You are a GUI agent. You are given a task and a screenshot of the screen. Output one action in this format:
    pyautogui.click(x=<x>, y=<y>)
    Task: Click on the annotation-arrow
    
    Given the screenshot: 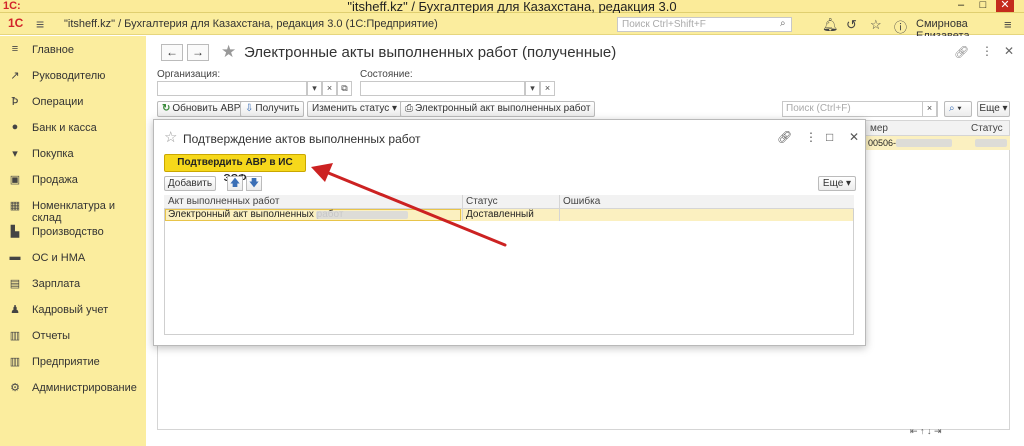 What is the action you would take?
    pyautogui.click(x=409, y=205)
    